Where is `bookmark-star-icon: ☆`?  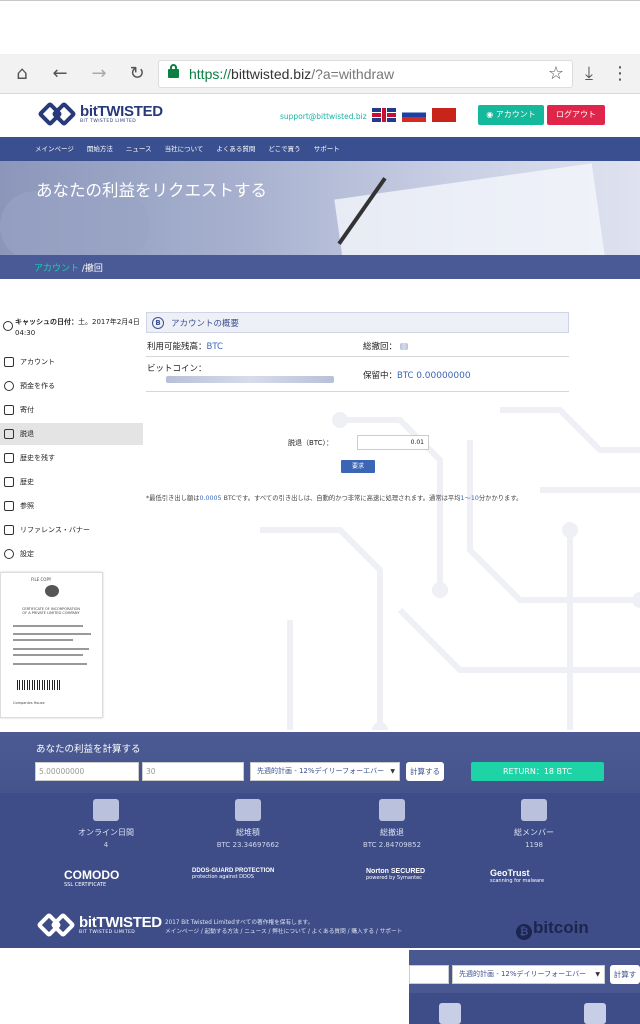 bookmark-star-icon: ☆ is located at coordinates (556, 74).